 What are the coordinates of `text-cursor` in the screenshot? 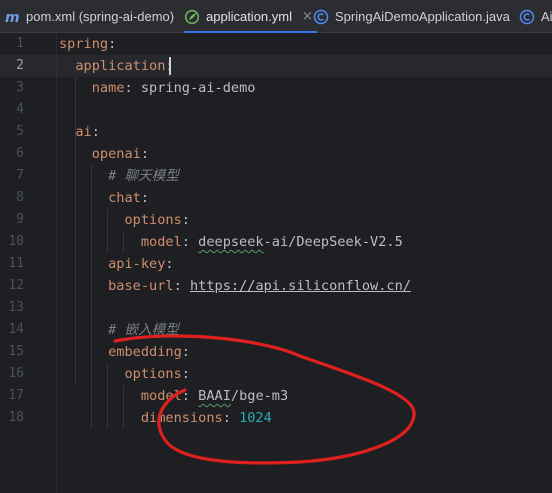 It's located at (170, 66).